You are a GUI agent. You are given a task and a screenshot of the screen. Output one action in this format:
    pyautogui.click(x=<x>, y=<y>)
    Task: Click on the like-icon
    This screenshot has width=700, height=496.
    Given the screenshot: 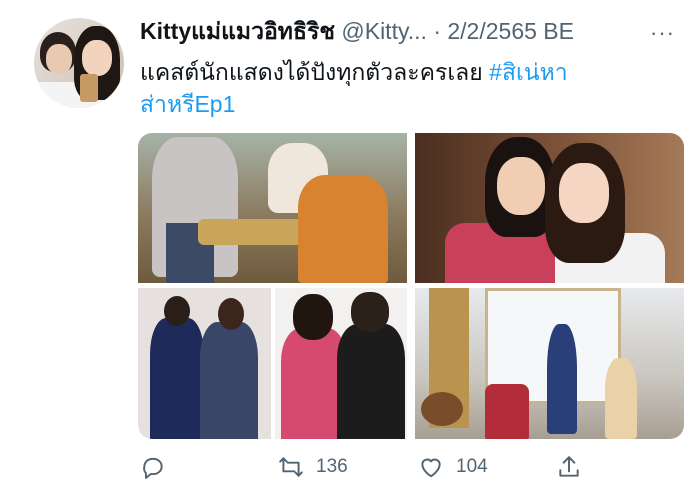 What is the action you would take?
    pyautogui.click(x=431, y=468)
    